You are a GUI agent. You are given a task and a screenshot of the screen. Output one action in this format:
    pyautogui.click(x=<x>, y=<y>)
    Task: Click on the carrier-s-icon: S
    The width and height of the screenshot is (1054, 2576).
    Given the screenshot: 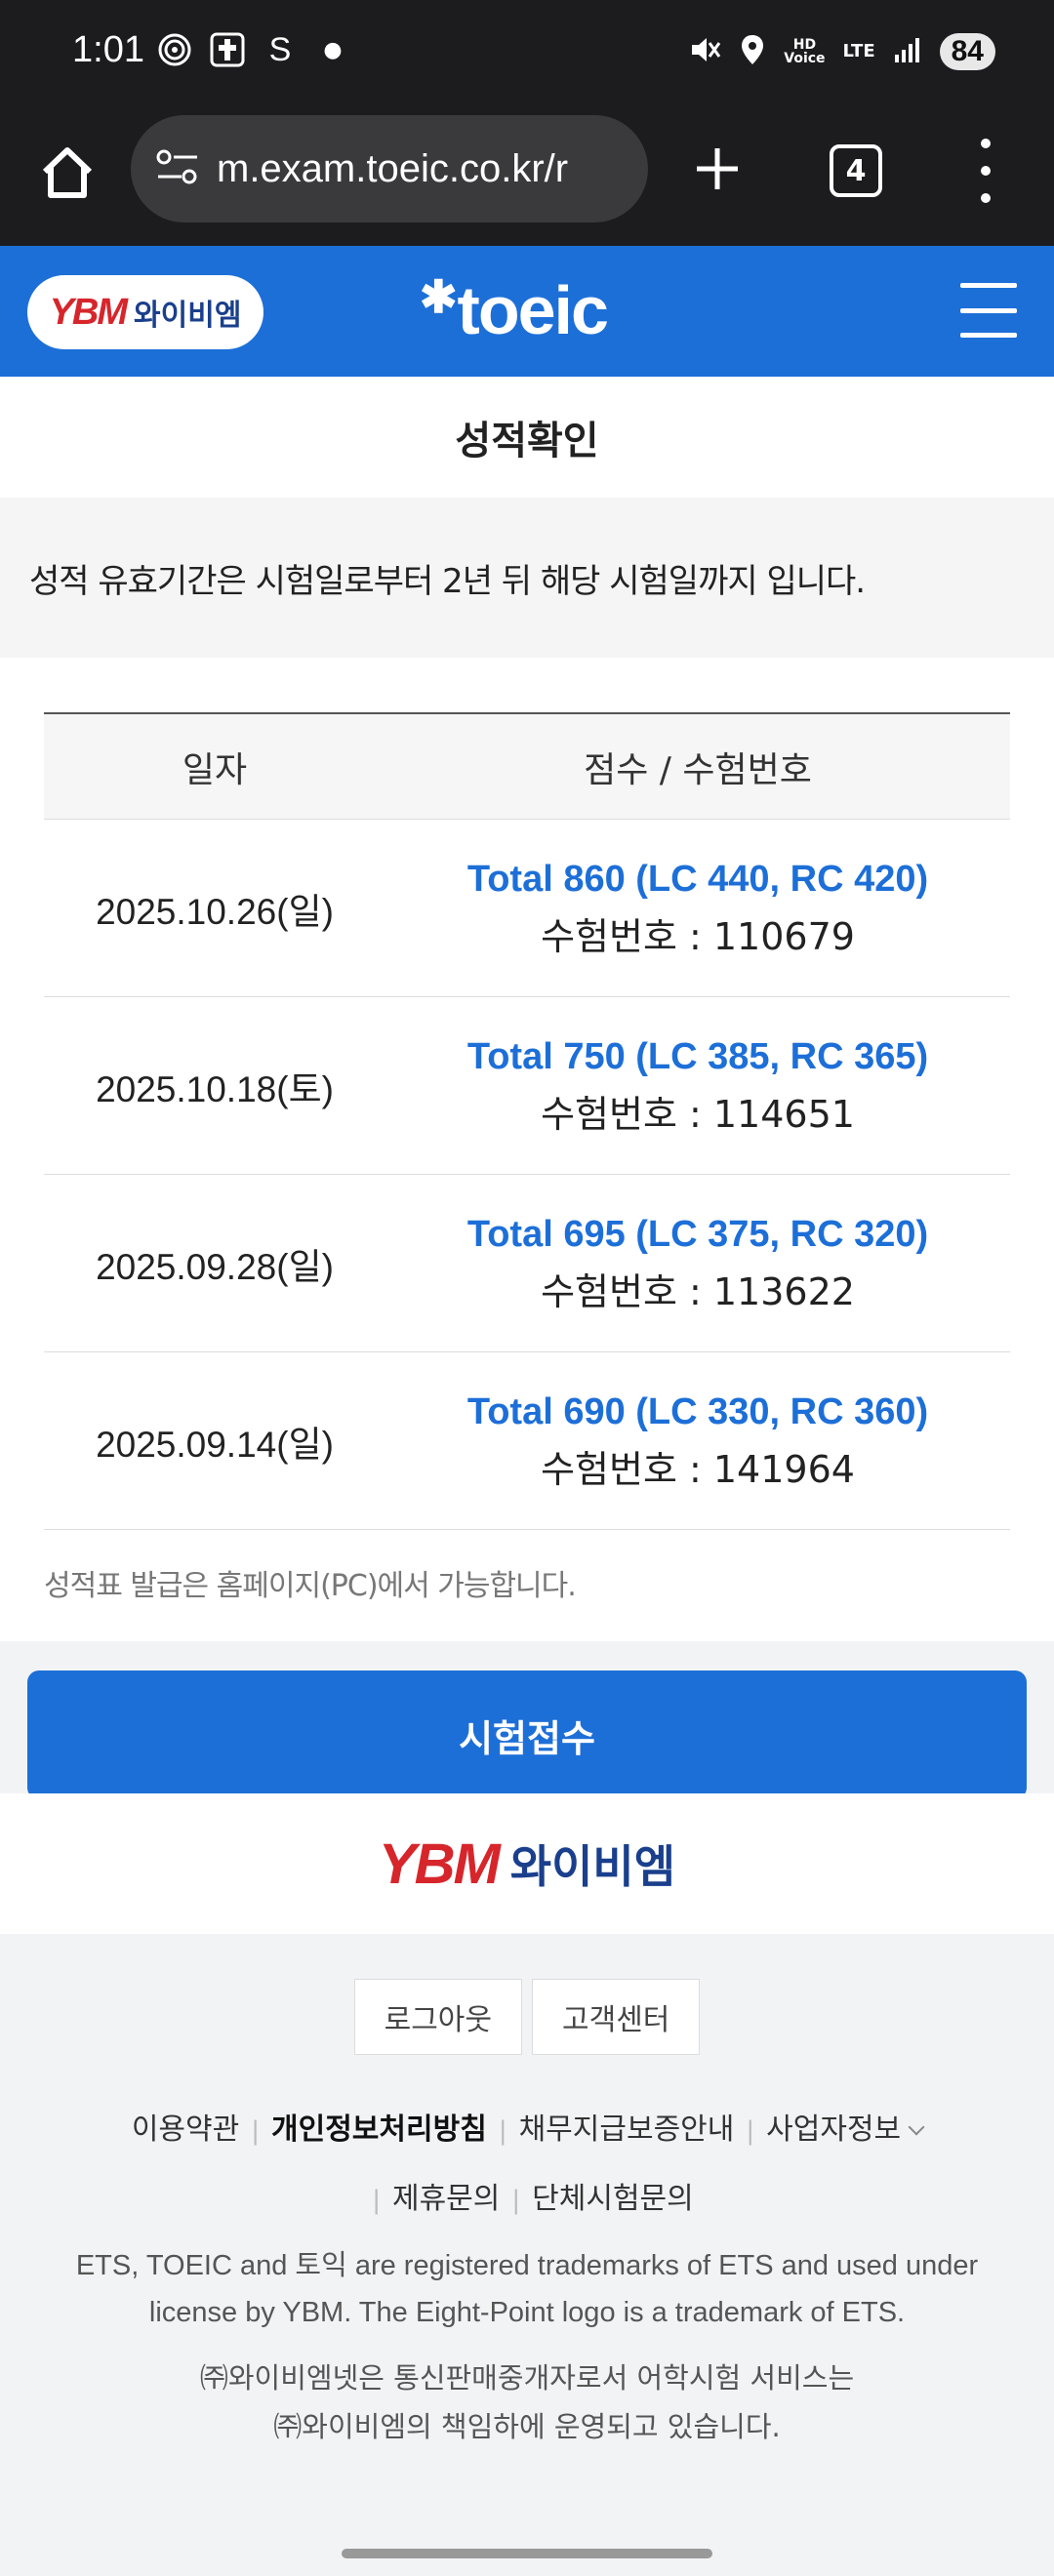 What is the action you would take?
    pyautogui.click(x=280, y=49)
    